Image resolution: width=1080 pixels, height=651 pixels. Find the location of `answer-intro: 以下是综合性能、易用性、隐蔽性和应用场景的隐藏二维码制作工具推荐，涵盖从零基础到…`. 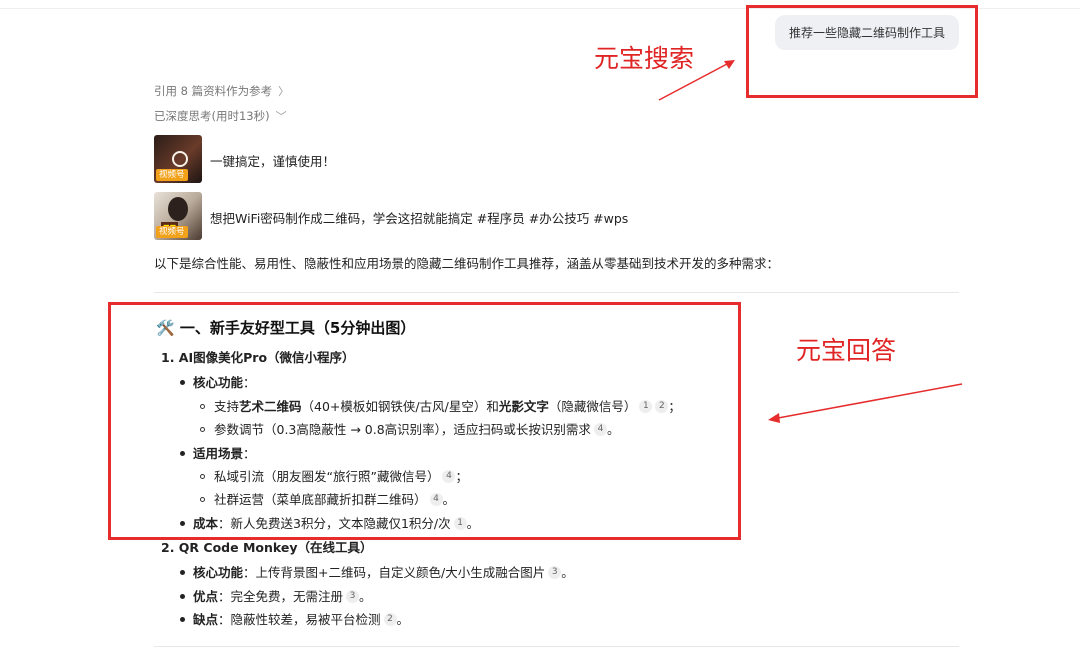

answer-intro: 以下是综合性能、易用性、隐蔽性和应用场景的隐藏二维码制作工具推荐，涵盖从零基础到… is located at coordinates (467, 263).